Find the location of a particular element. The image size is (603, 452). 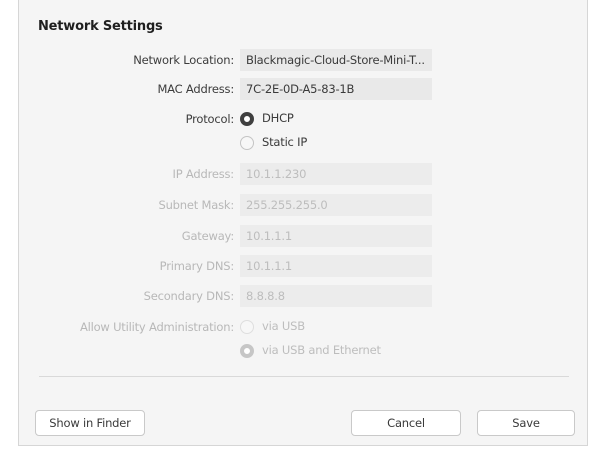

protocol-row: Protocol: is located at coordinates (304, 119).